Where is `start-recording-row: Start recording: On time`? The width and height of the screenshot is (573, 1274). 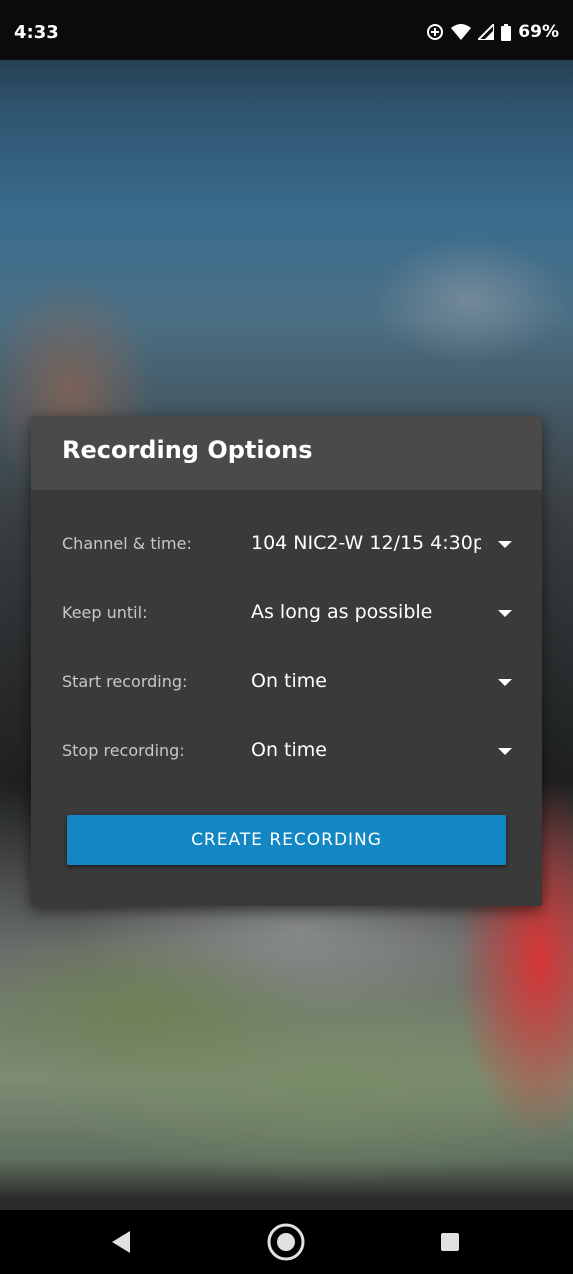
start-recording-row: Start recording: On time is located at coordinates (286, 683).